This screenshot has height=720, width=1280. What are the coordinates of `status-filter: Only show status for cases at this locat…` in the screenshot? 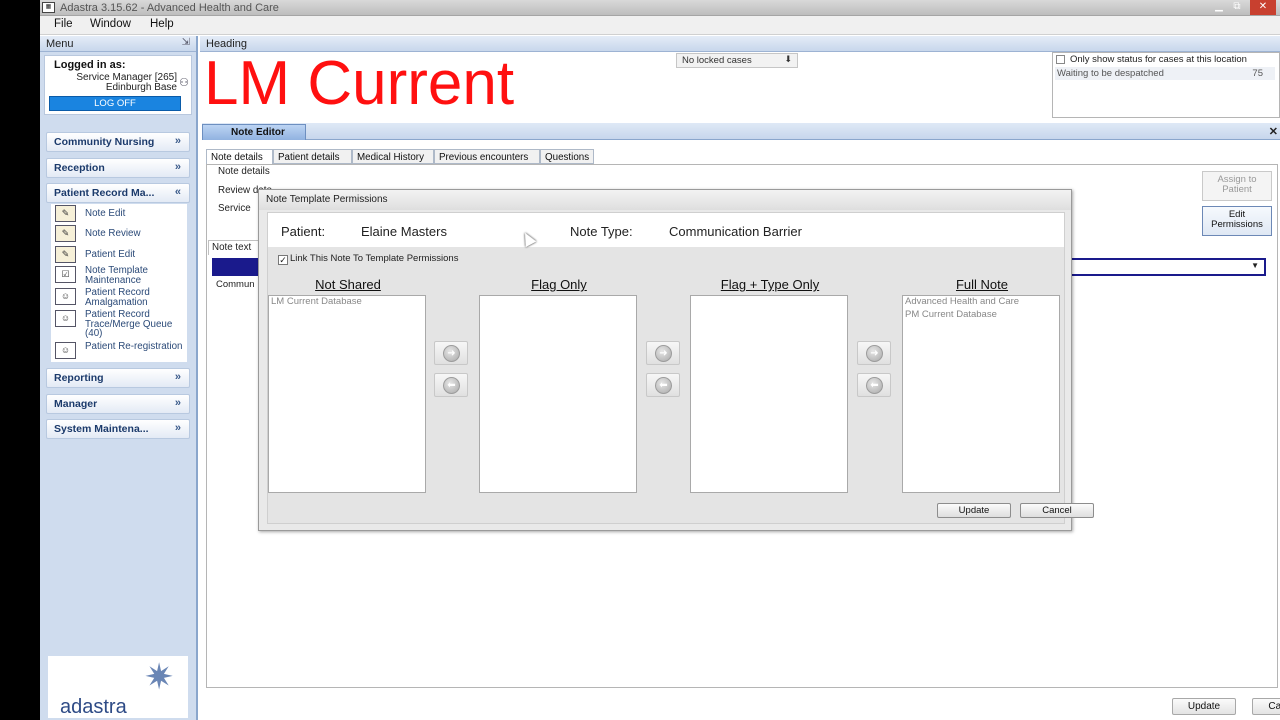 It's located at (1166, 59).